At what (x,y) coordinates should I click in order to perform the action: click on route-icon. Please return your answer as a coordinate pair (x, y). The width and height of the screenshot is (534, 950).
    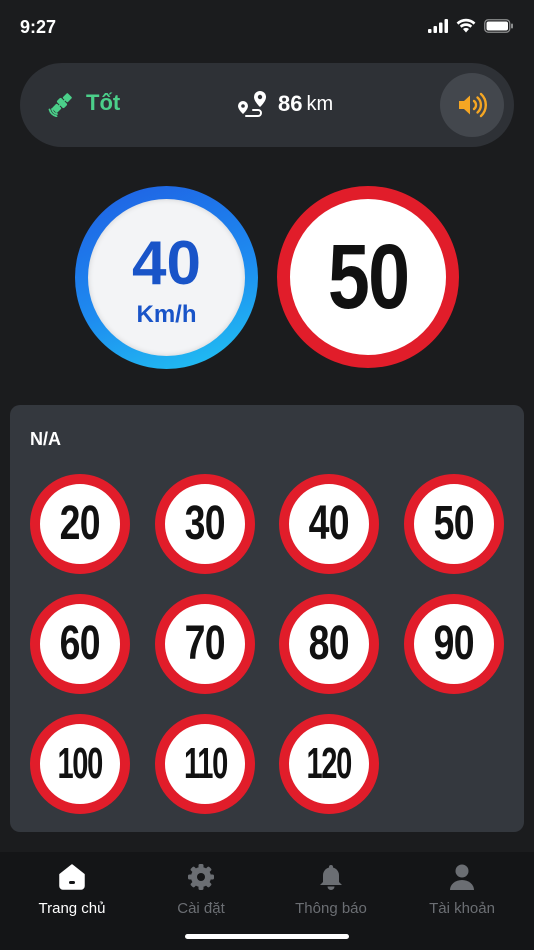
    Looking at the image, I should click on (252, 104).